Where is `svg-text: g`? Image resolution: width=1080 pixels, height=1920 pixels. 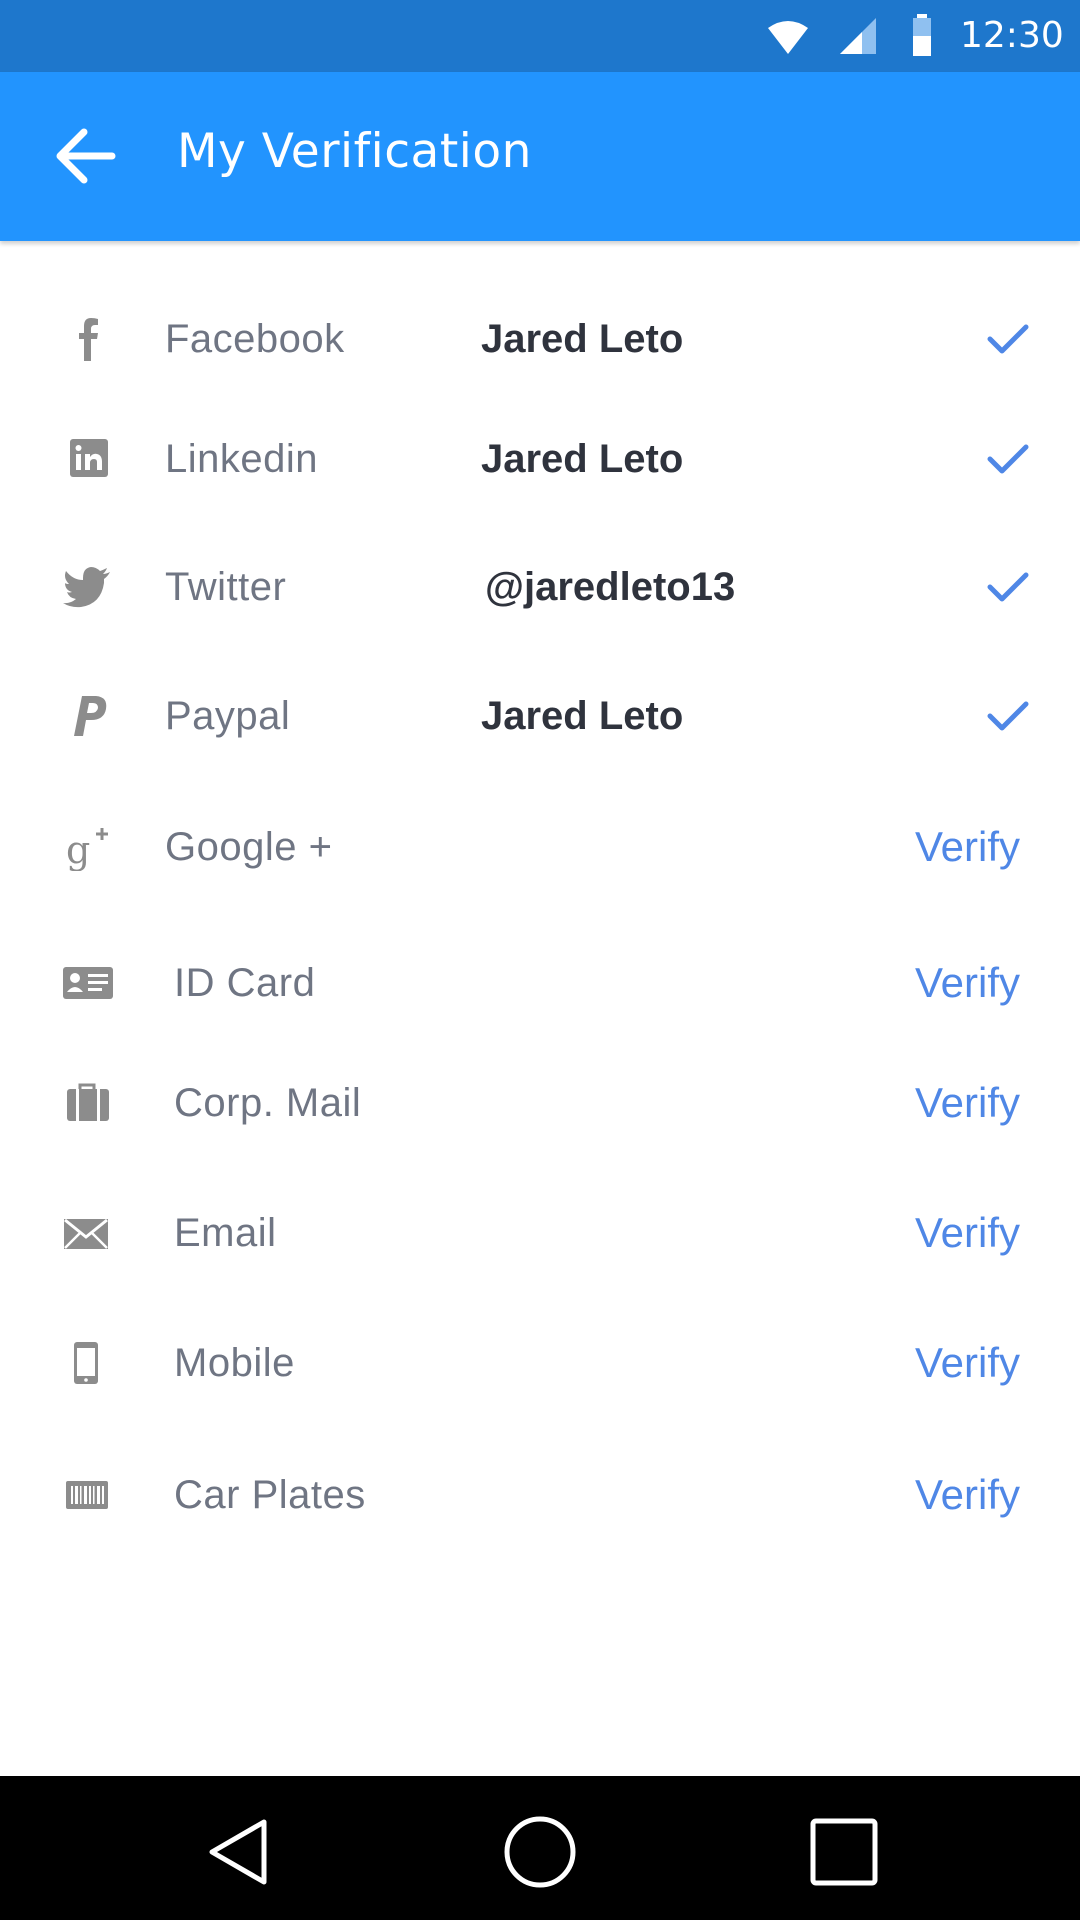
svg-text: g is located at coordinates (78, 849).